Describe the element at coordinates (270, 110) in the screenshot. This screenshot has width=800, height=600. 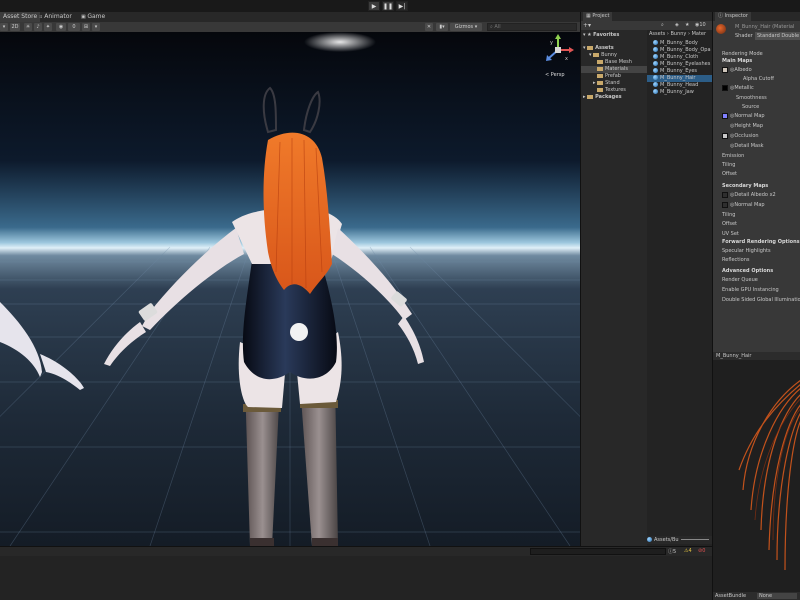
I see `bunny-ear-left` at that location.